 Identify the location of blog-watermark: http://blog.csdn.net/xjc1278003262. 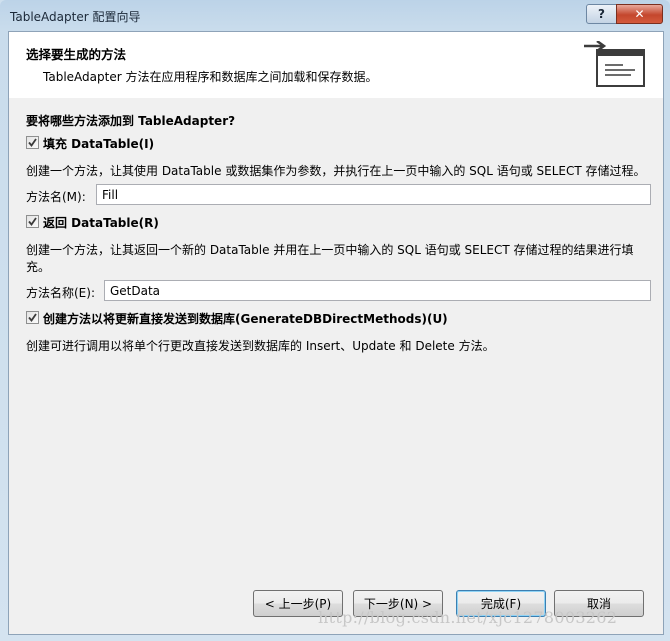
(468, 617).